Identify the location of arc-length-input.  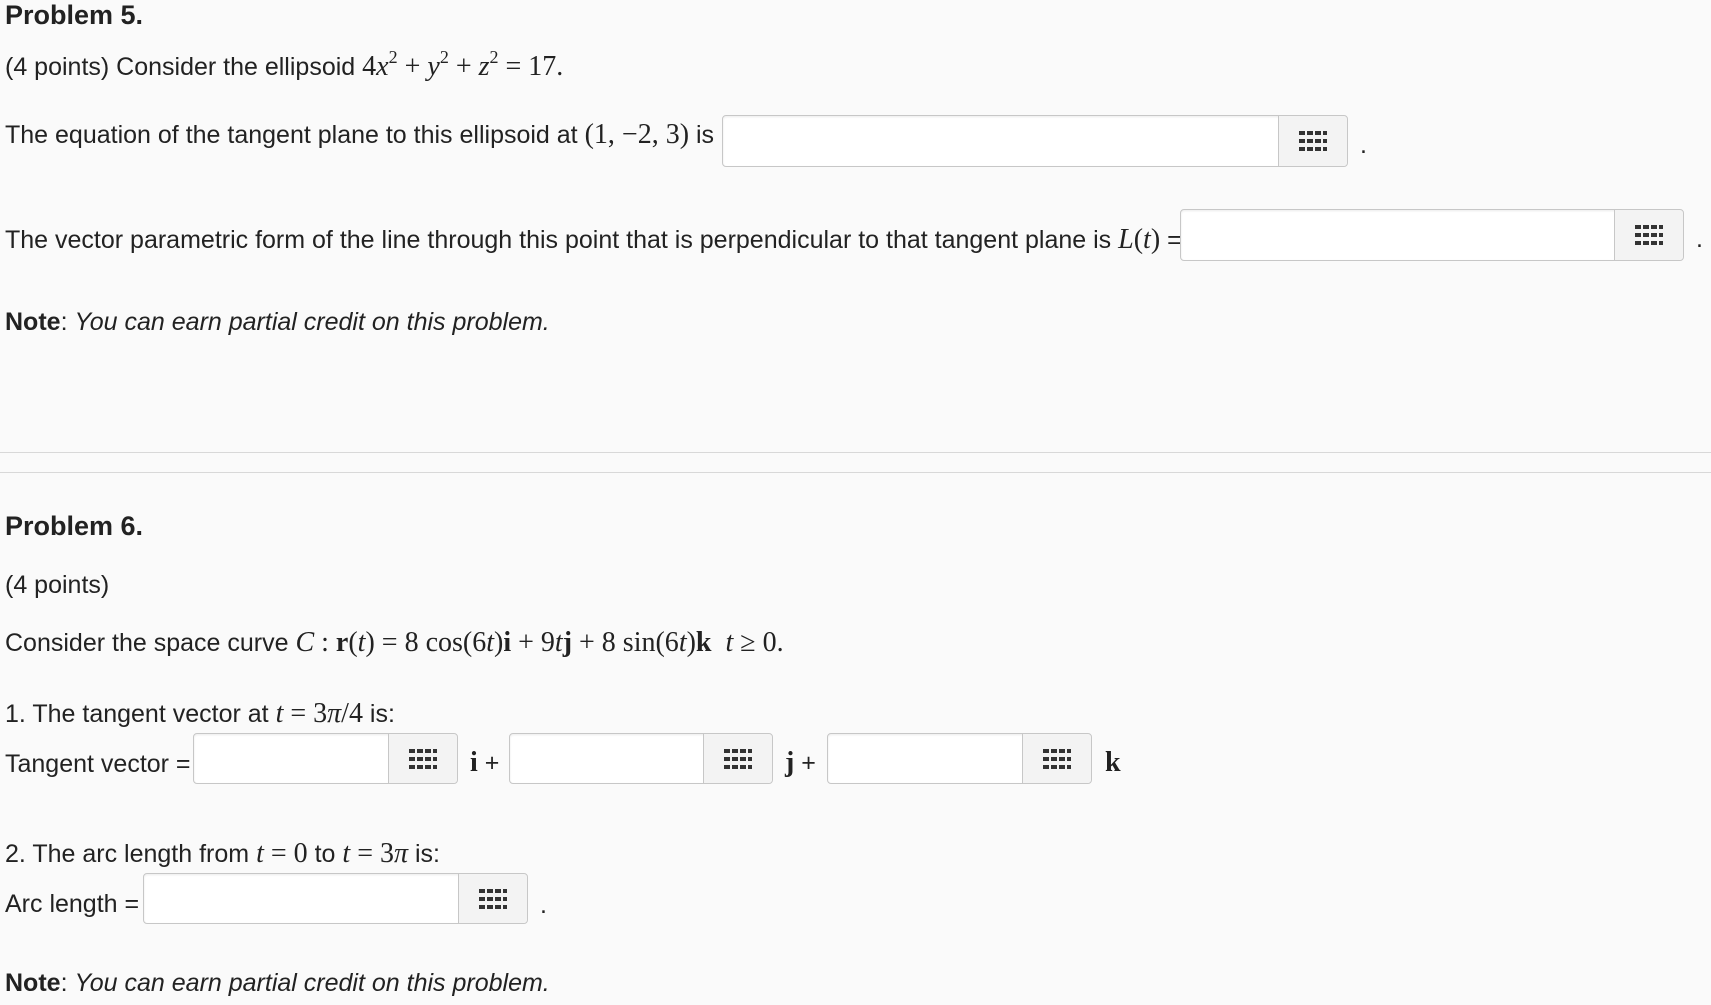
(301, 898).